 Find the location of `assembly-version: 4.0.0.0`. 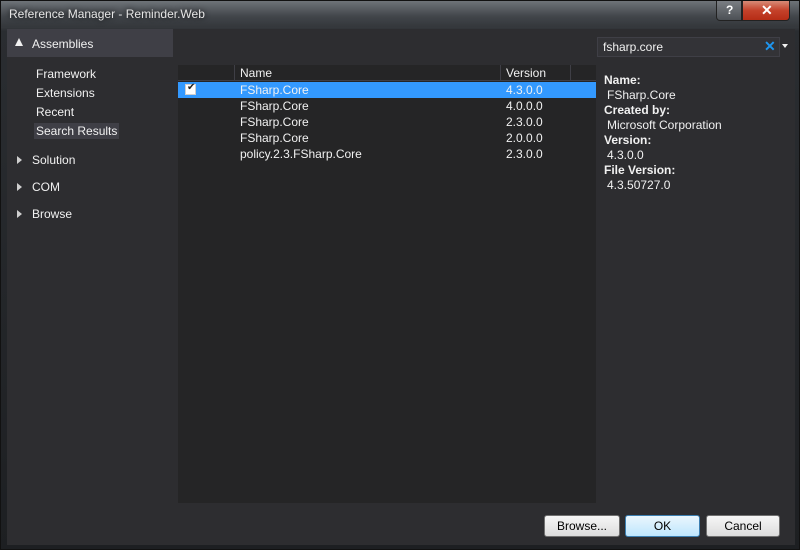

assembly-version: 4.0.0.0 is located at coordinates (524, 106).